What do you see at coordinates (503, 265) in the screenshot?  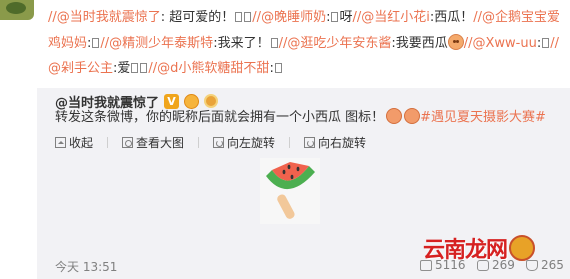 I see `comment-count: 269` at bounding box center [503, 265].